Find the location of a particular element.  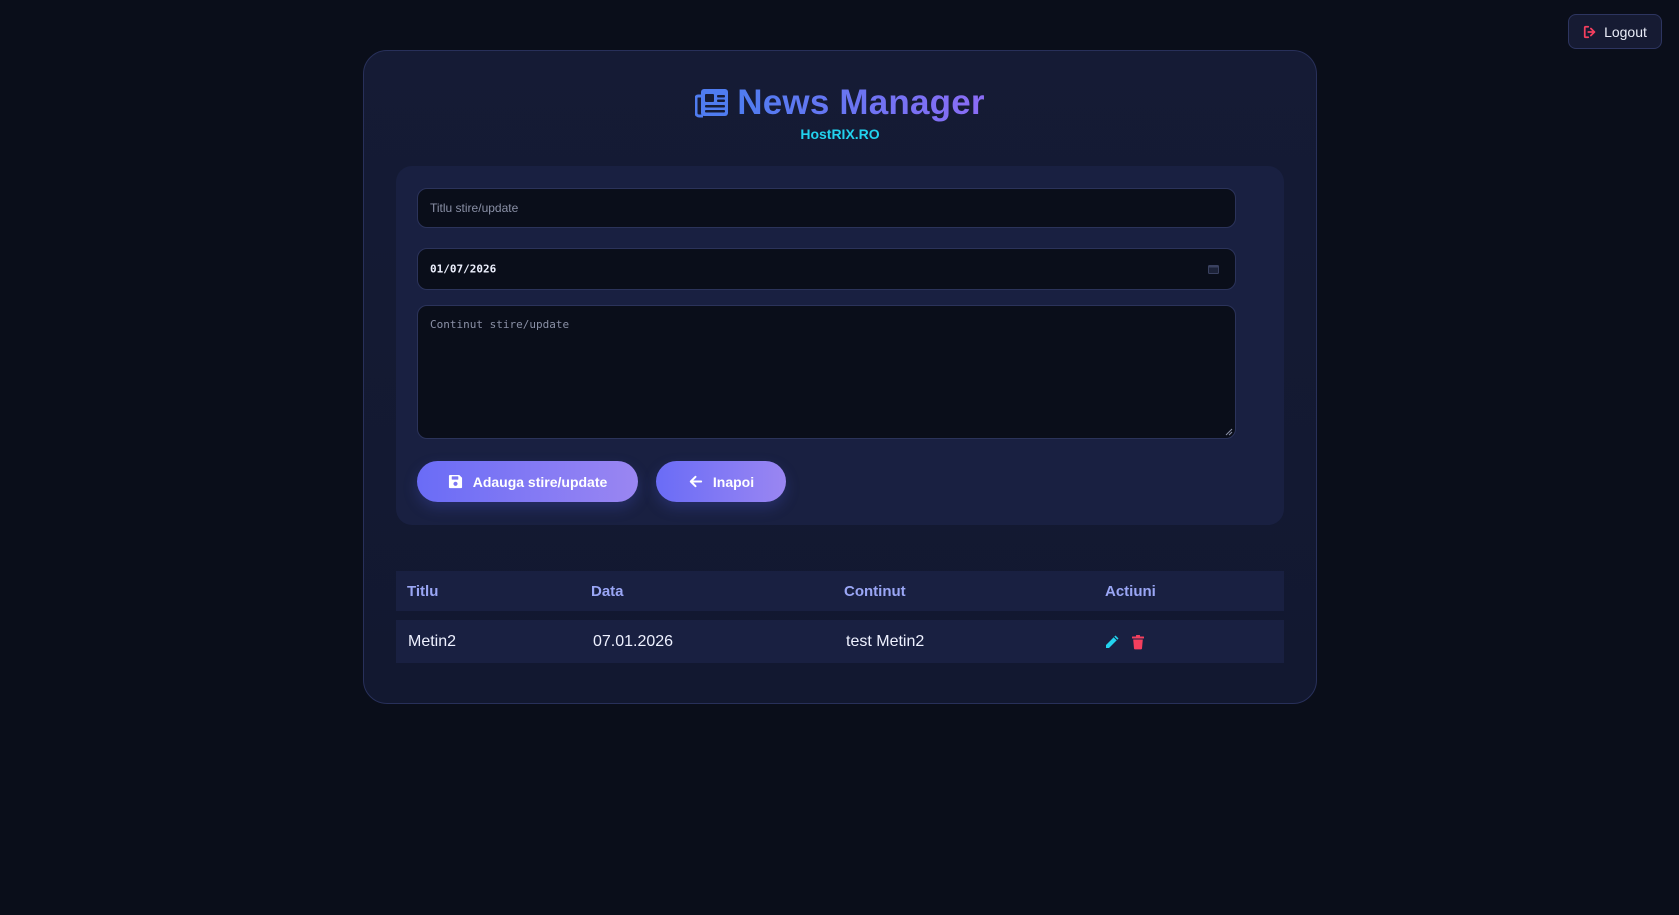

calendar-icon is located at coordinates (1213, 269).